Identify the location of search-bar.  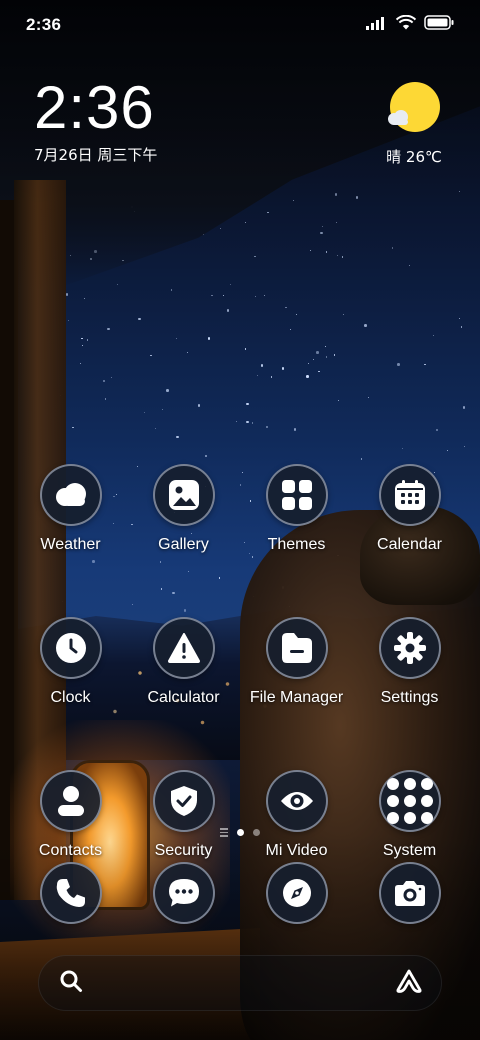
(240, 983).